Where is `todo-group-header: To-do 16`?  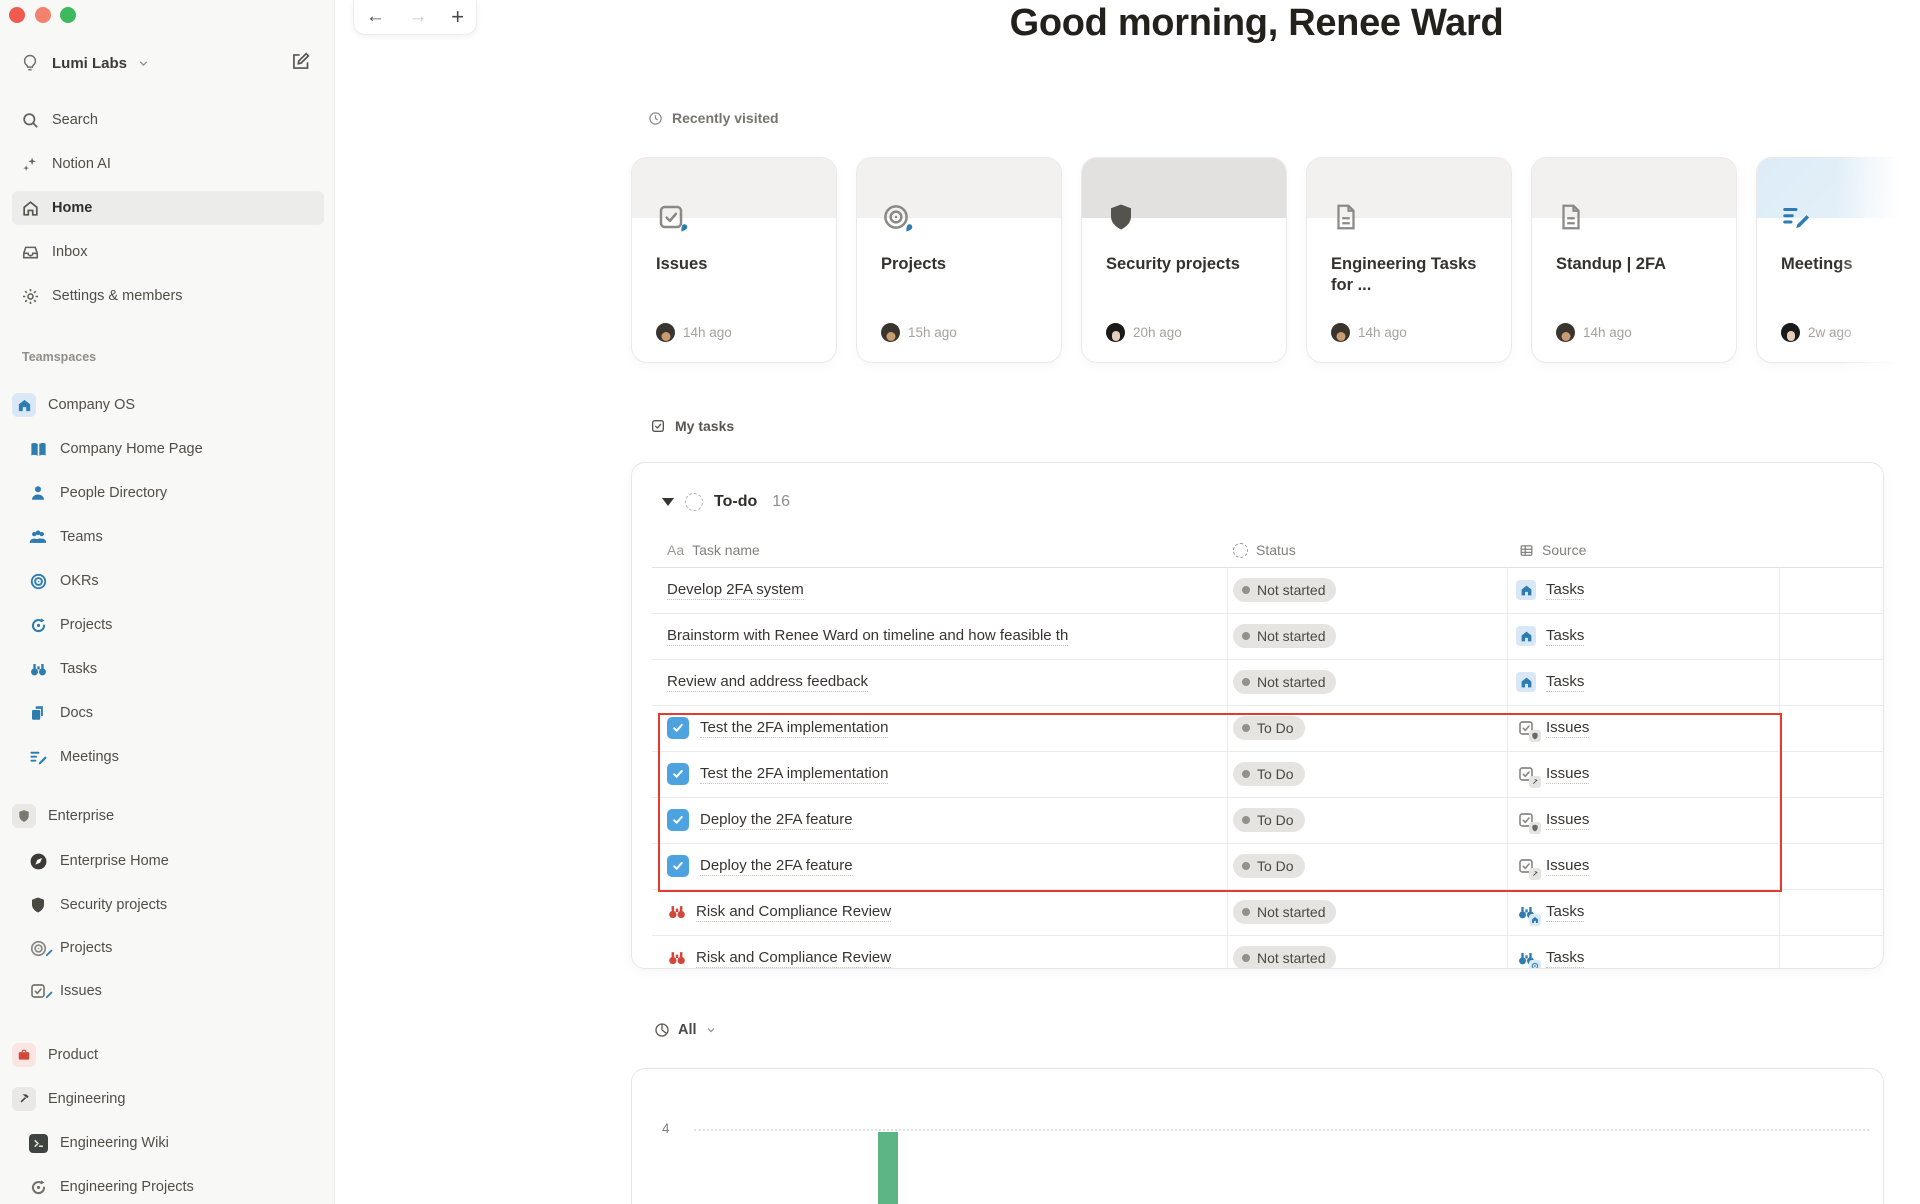
todo-group-header: To-do 16 is located at coordinates (726, 502).